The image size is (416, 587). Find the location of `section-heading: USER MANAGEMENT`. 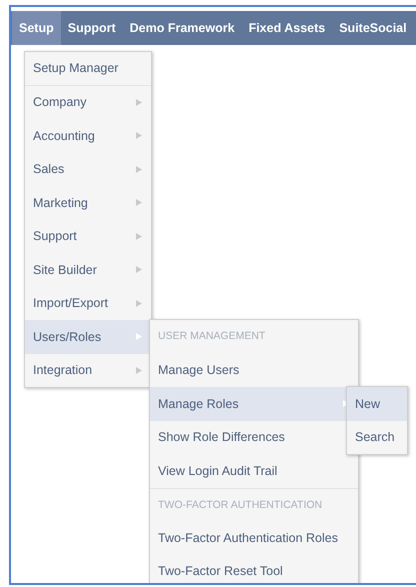

section-heading: USER MANAGEMENT is located at coordinates (211, 336).